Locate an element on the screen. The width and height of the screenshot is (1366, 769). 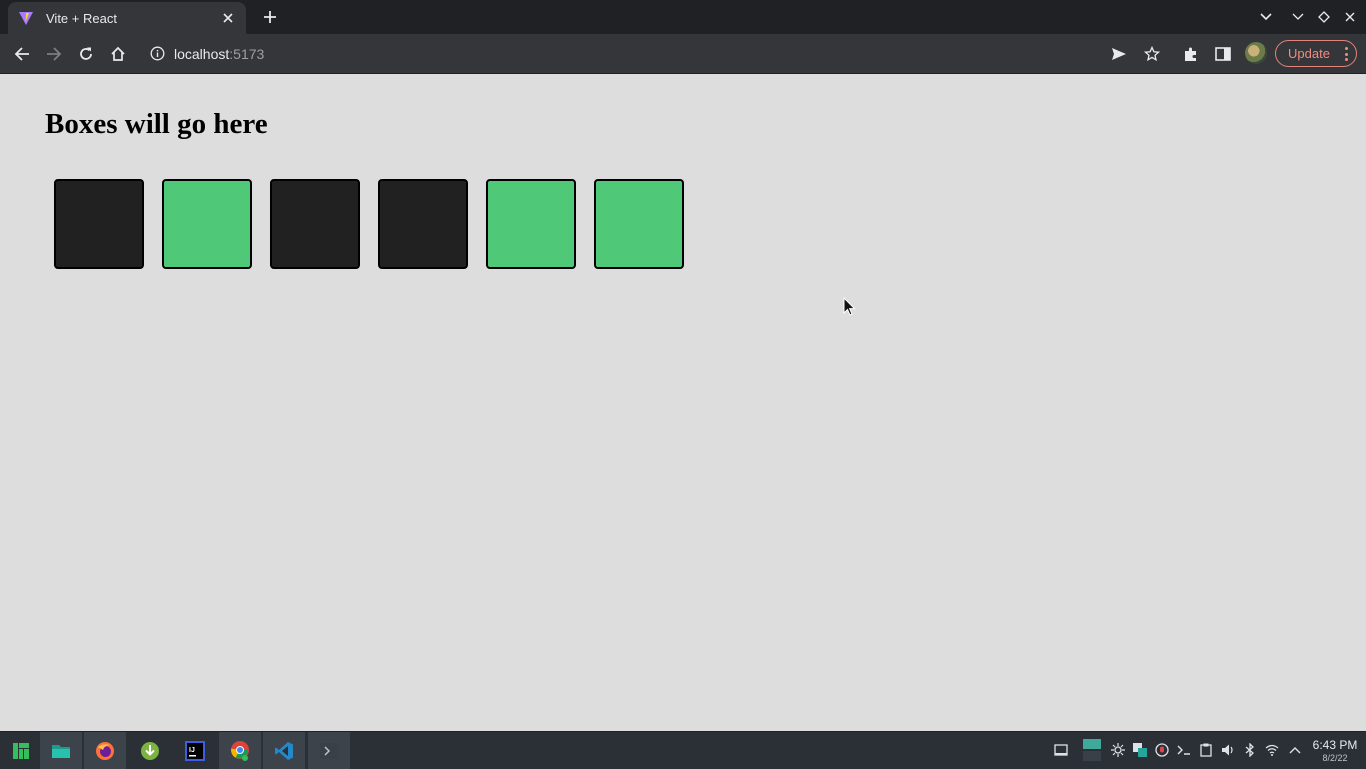
tray-privacy-icon is located at coordinates (1162, 750).